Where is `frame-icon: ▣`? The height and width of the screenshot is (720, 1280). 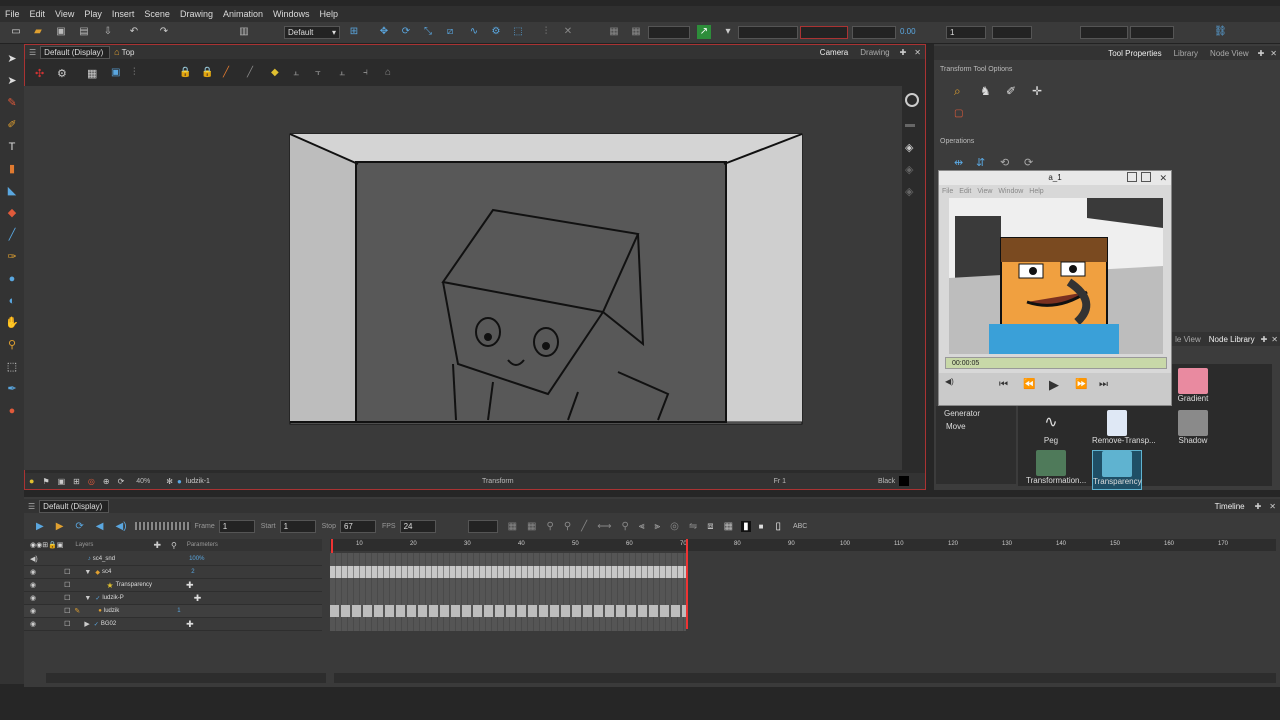 frame-icon: ▣ is located at coordinates (62, 481).